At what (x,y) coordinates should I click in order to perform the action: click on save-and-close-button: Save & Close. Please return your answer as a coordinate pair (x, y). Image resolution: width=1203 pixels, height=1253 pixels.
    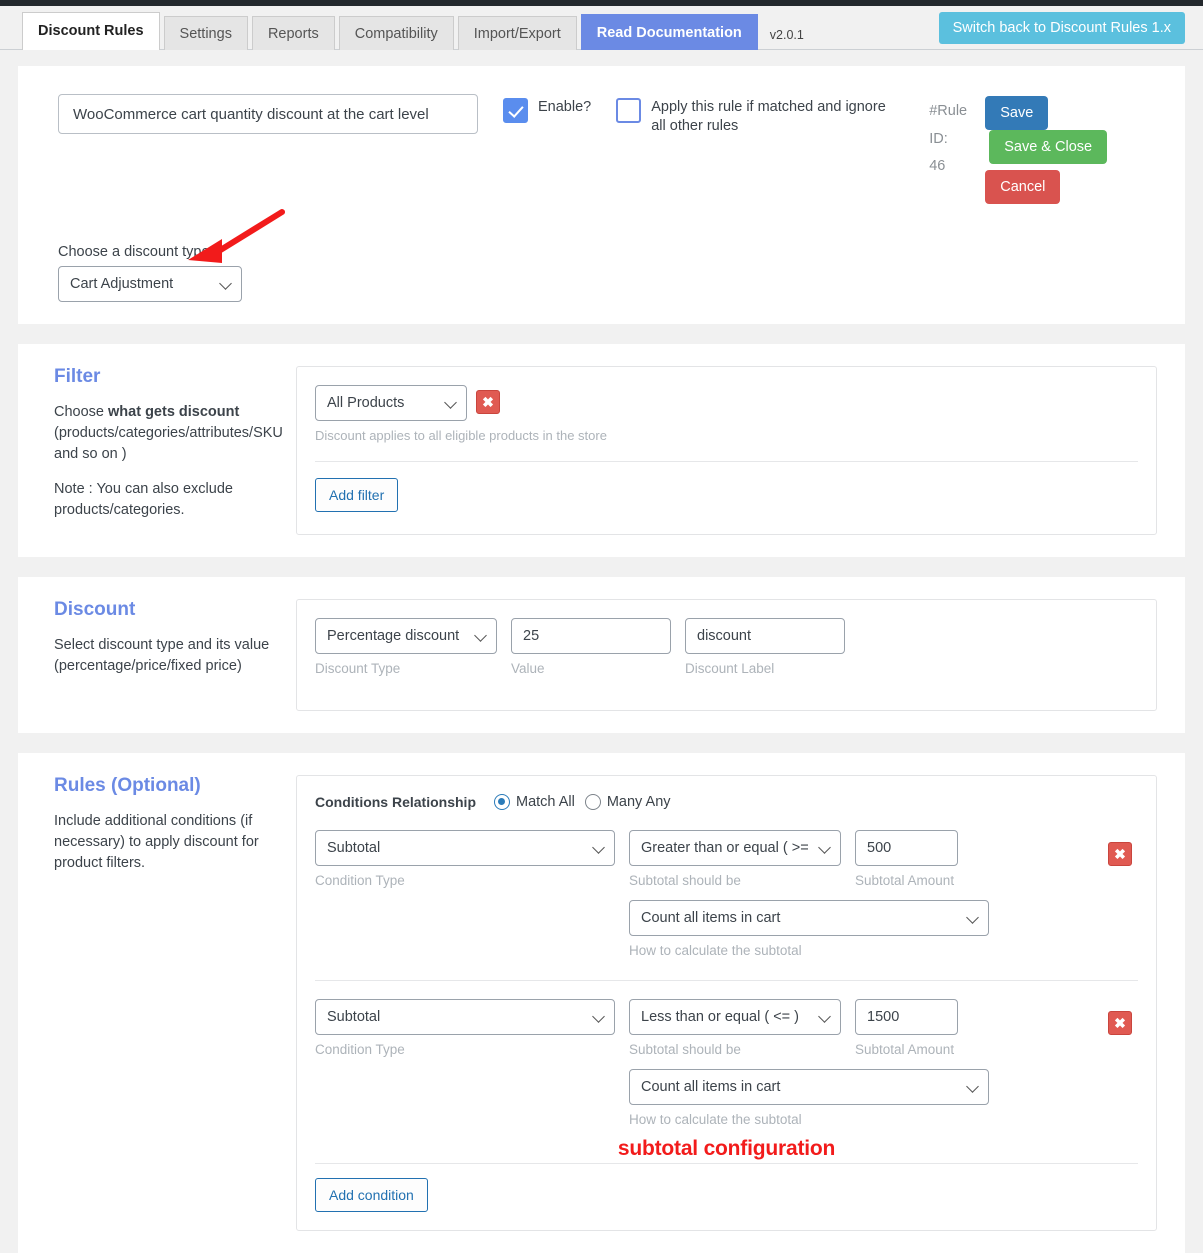
    Looking at the image, I should click on (1048, 147).